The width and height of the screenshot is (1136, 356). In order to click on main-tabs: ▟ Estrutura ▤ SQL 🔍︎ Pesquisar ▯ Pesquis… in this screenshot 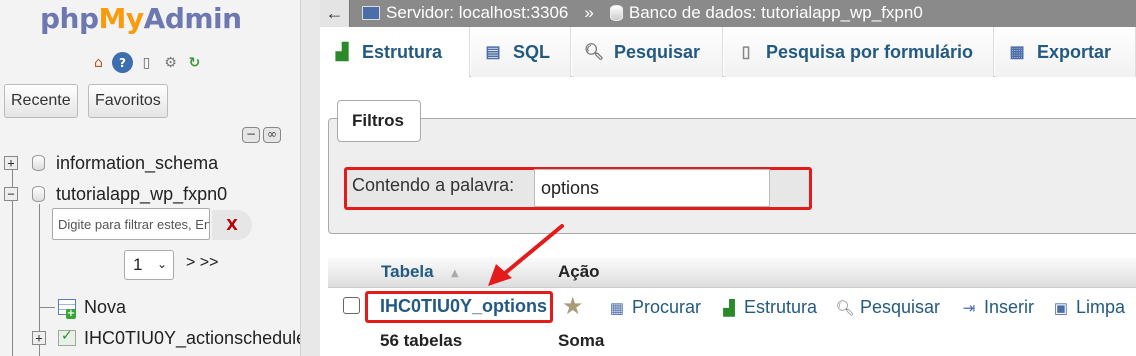, I will do `click(728, 52)`.